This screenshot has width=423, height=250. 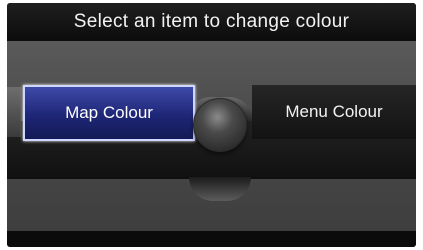 I want to click on selector-ring-bottom, so click(x=220, y=189).